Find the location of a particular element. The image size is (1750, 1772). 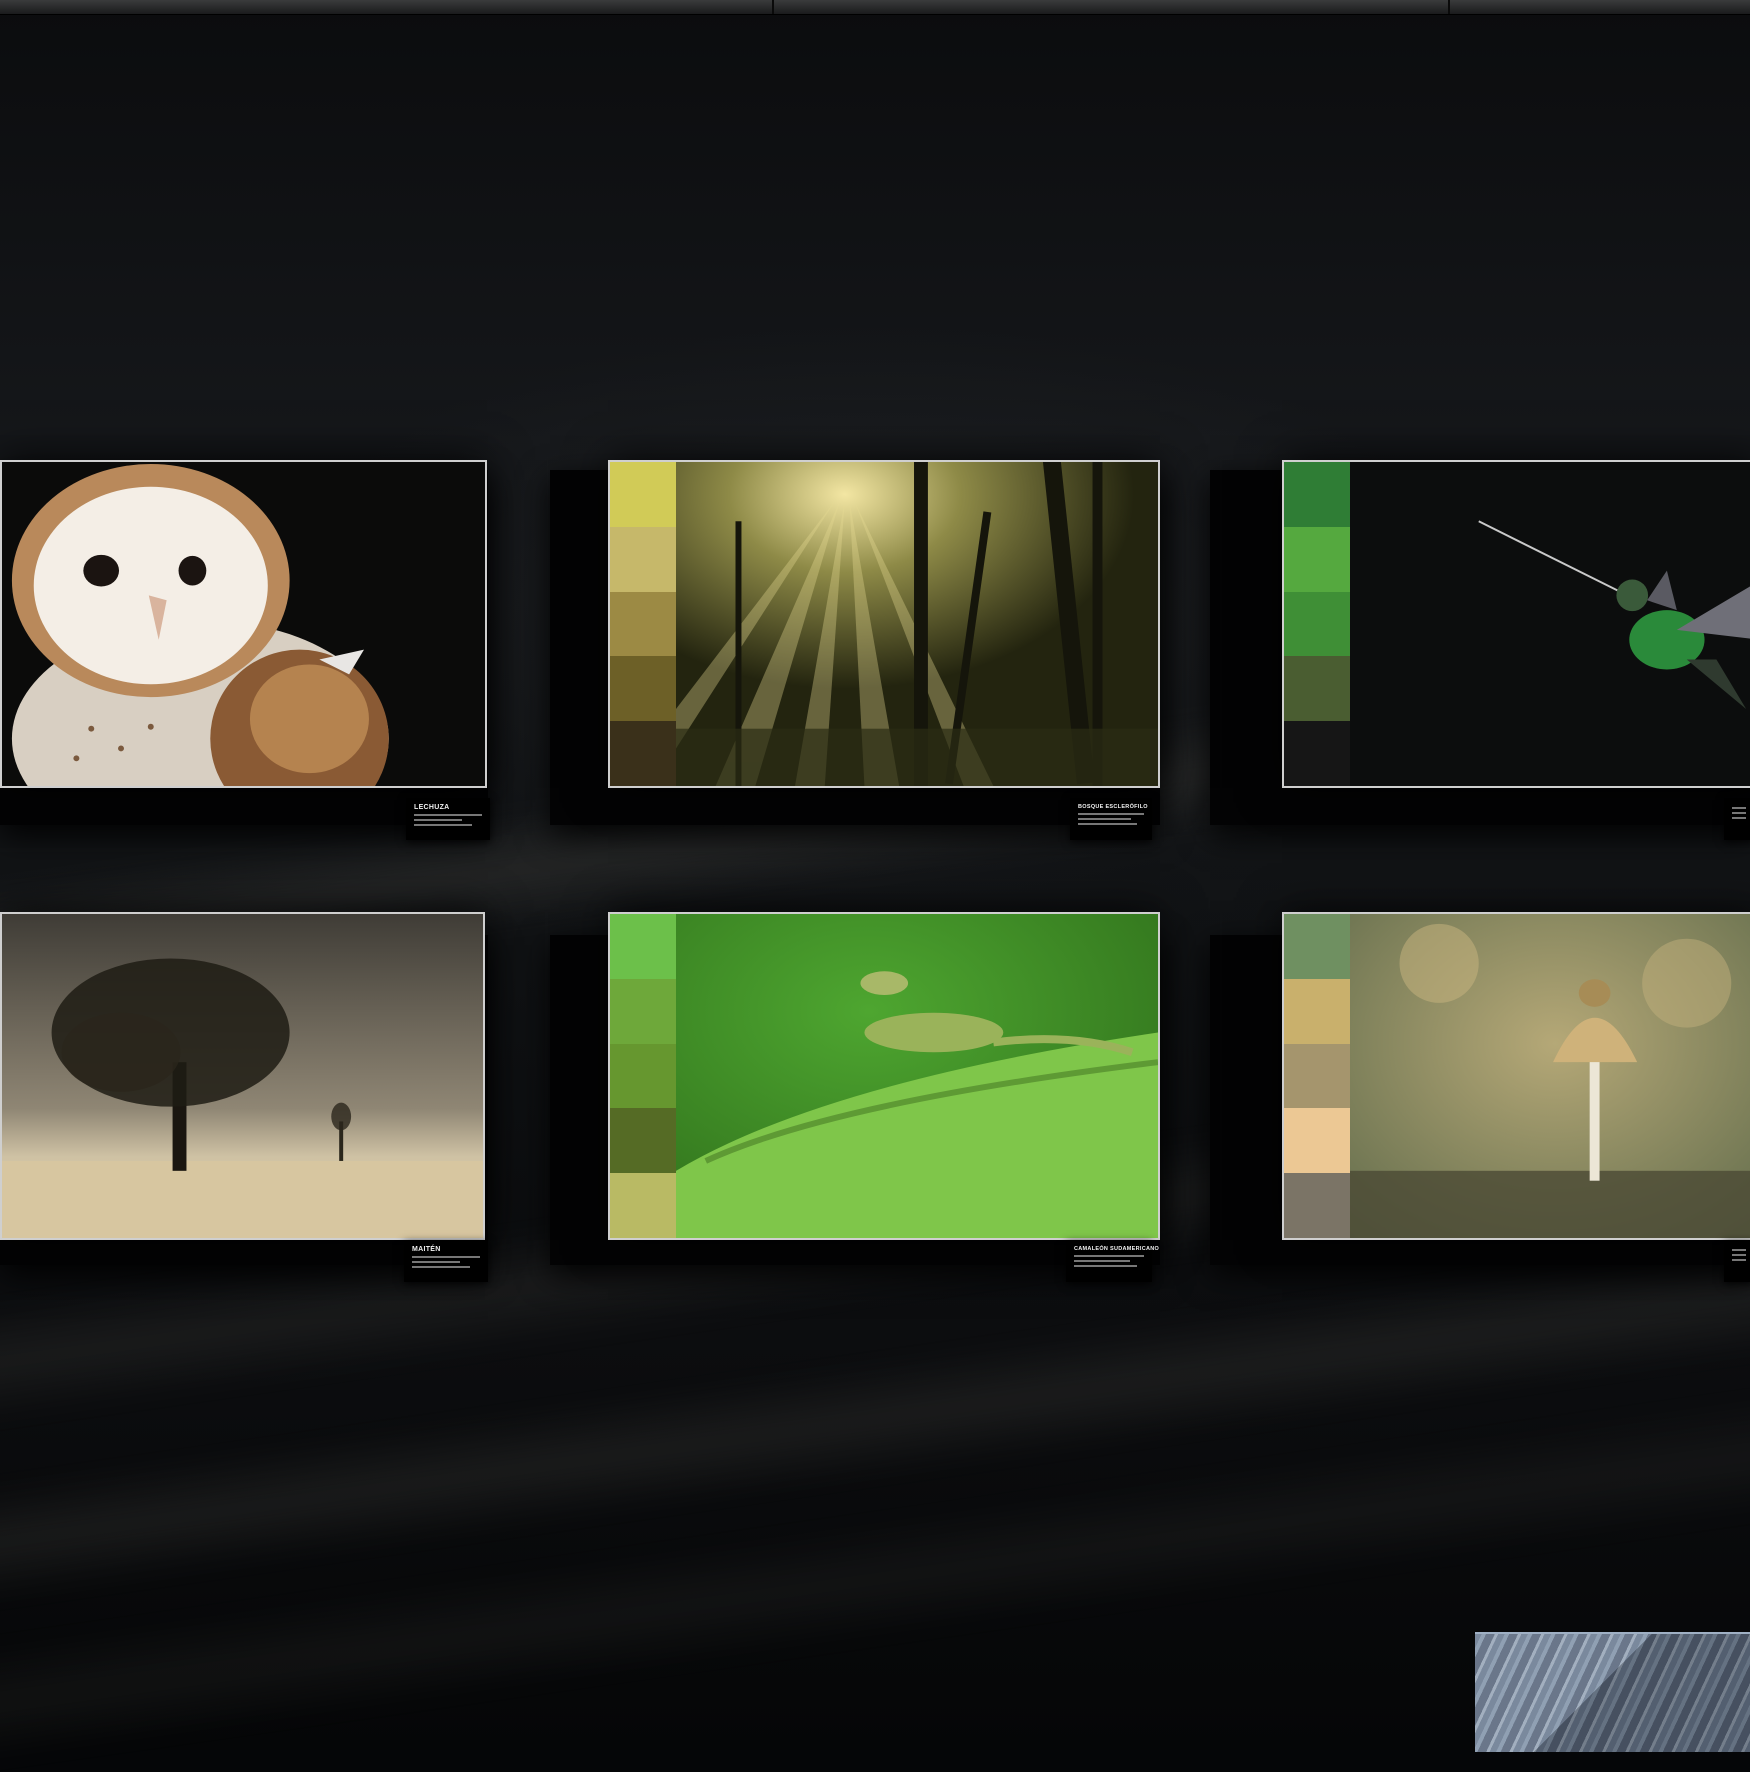

label-title: LECHUZA is located at coordinates (432, 807).